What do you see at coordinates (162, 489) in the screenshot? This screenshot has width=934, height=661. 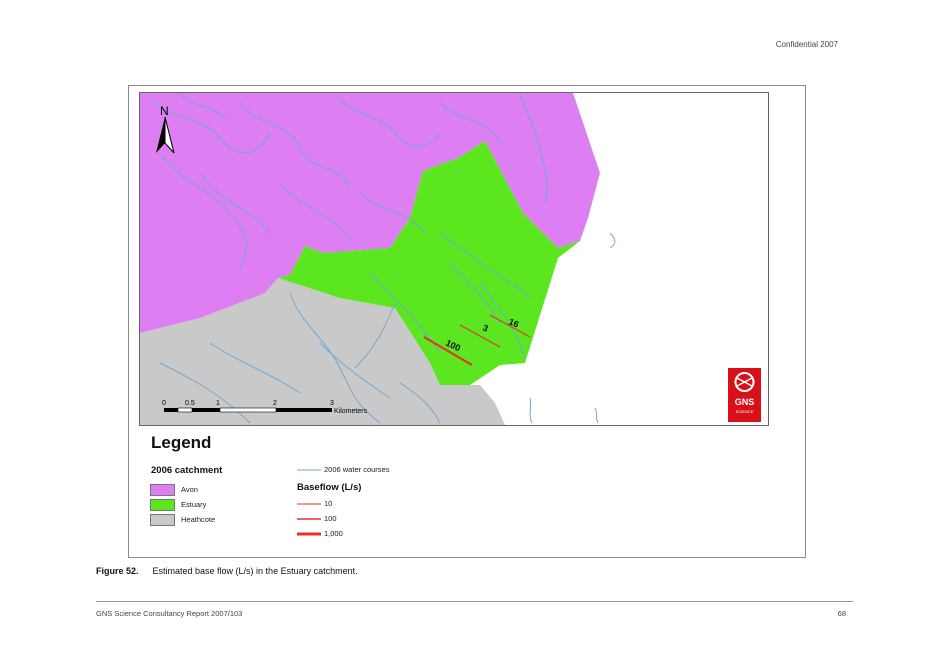 I see `avon-swatch` at bounding box center [162, 489].